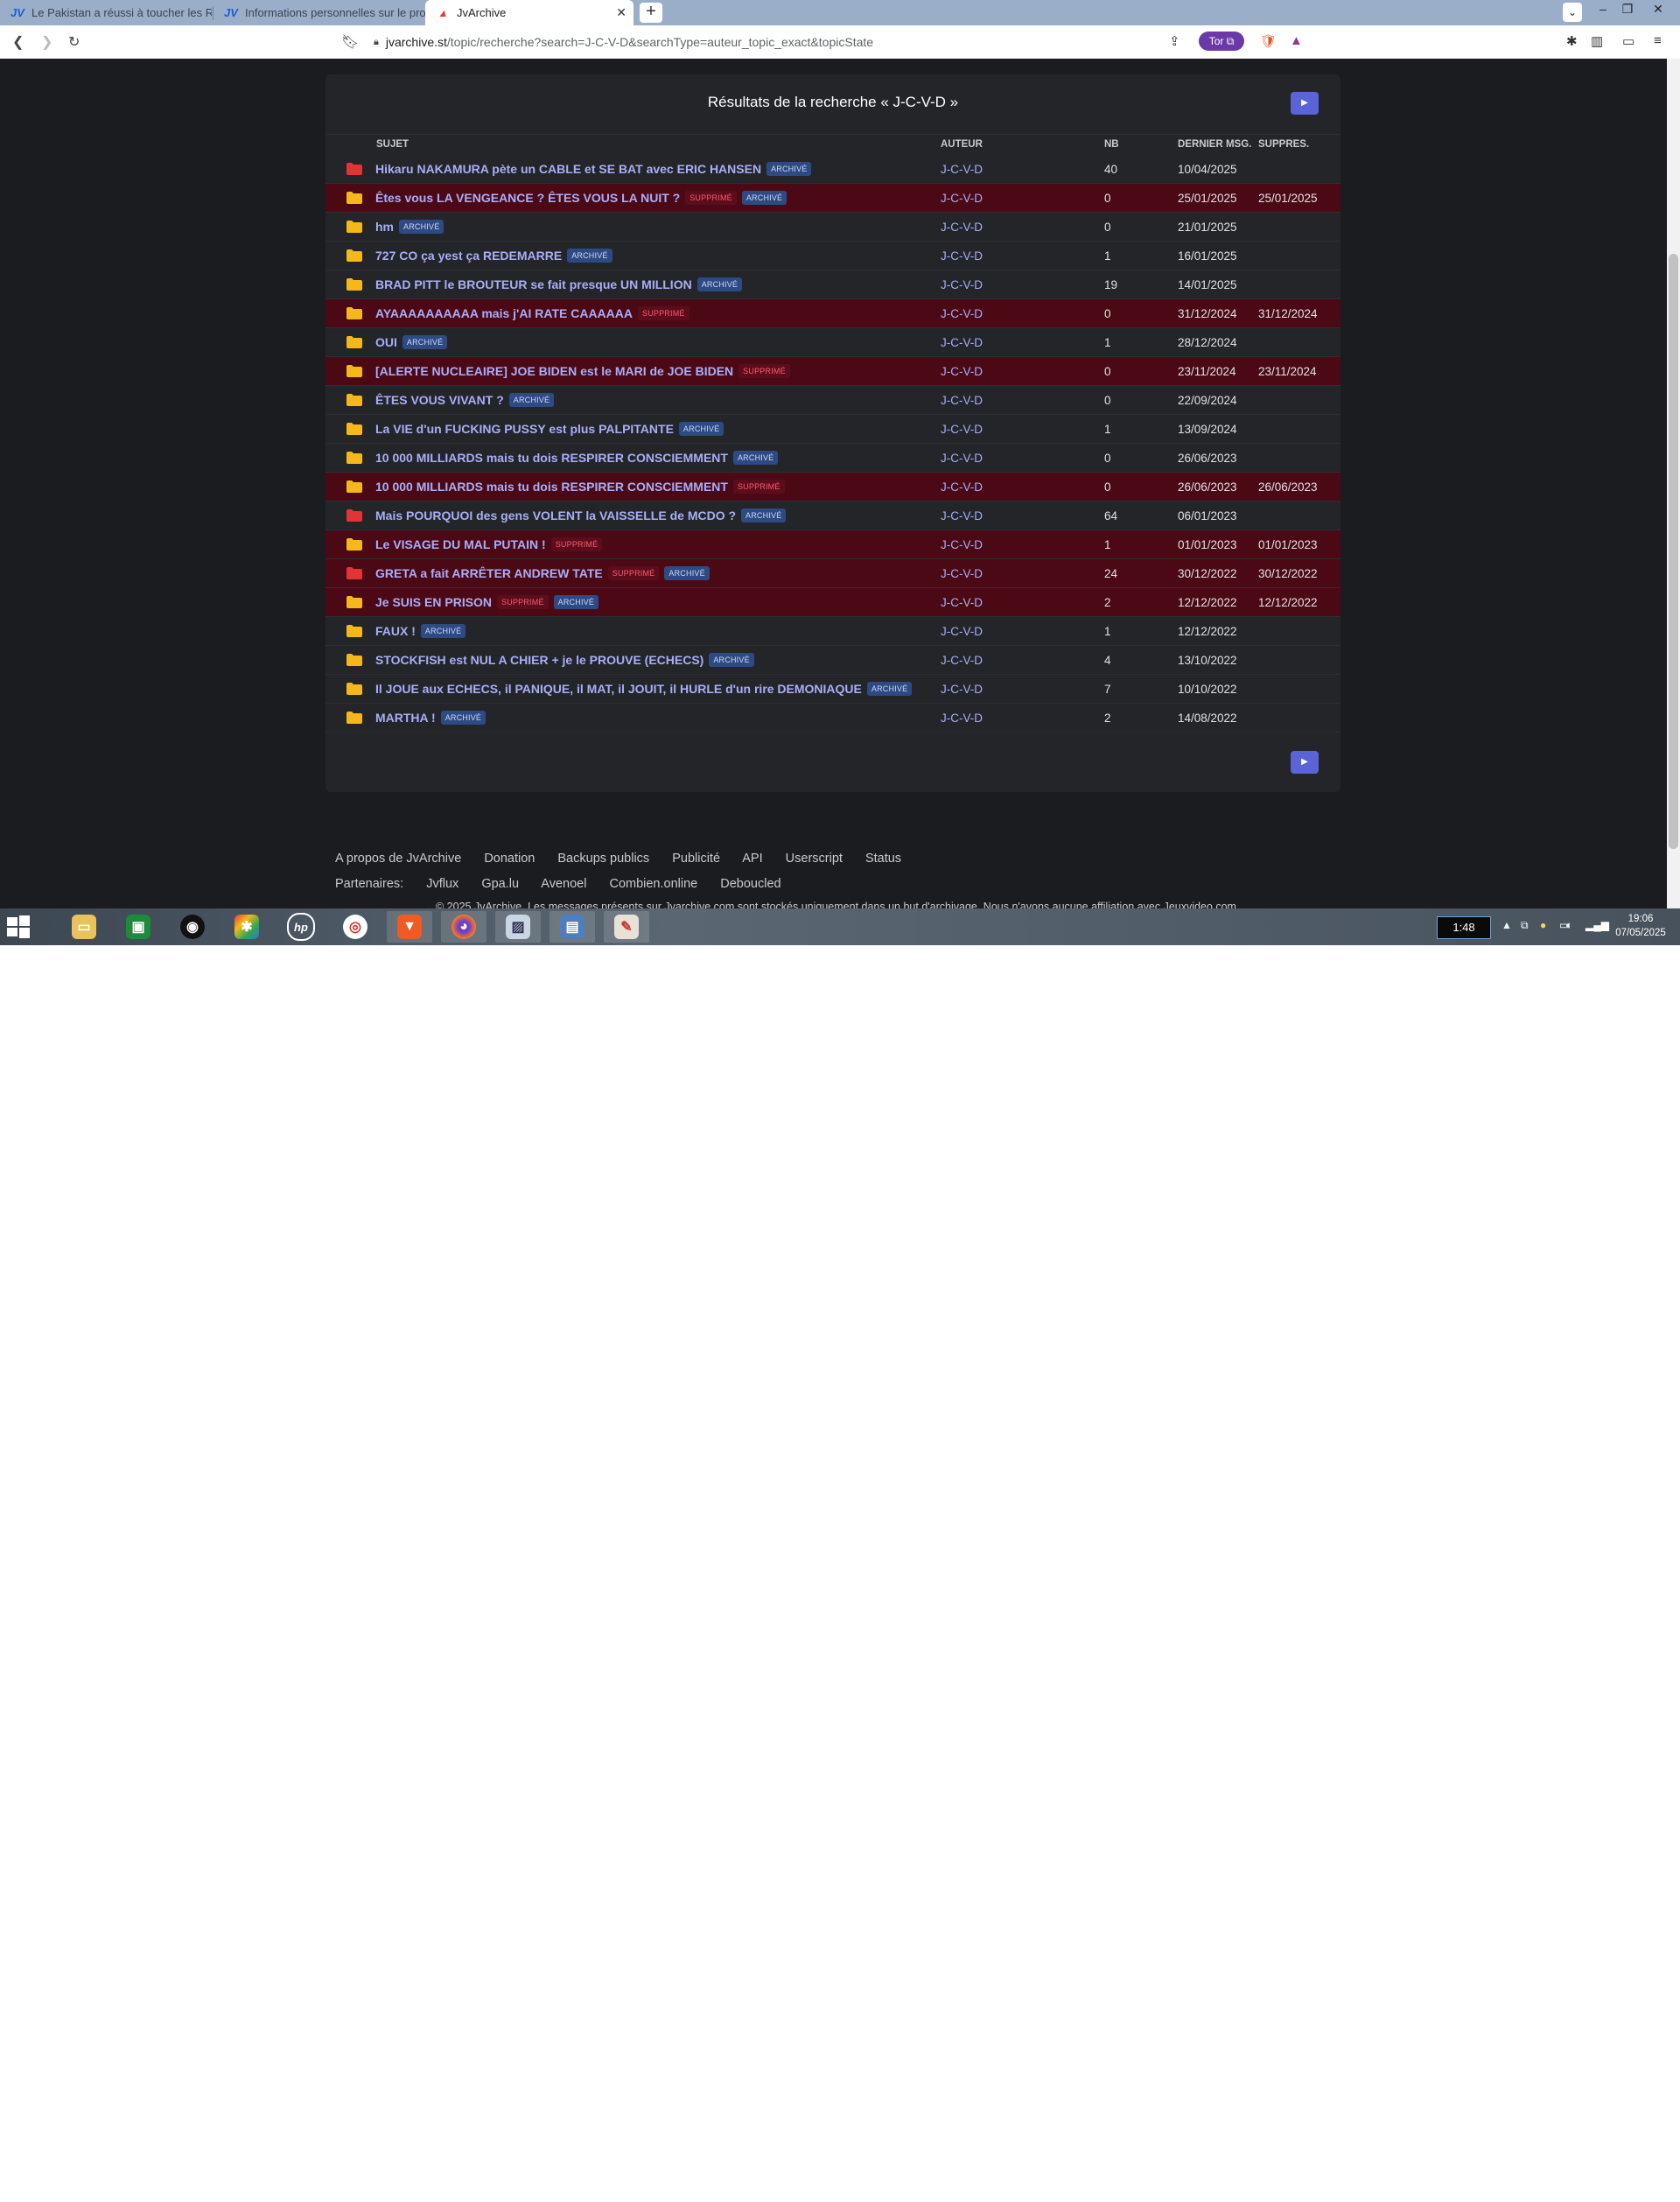  Describe the element at coordinates (651, 13) in the screenshot. I see `new-tab-button: +` at that location.